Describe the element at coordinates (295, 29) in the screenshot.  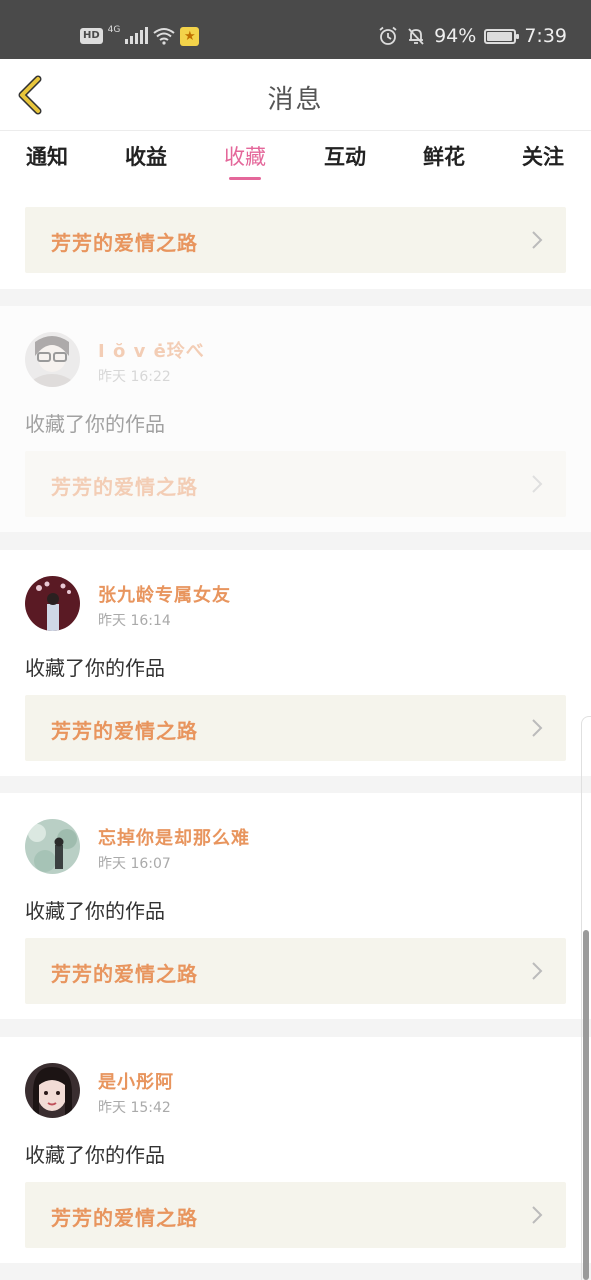
I see `status-bar: HD 4G ★ 94% 7:39` at that location.